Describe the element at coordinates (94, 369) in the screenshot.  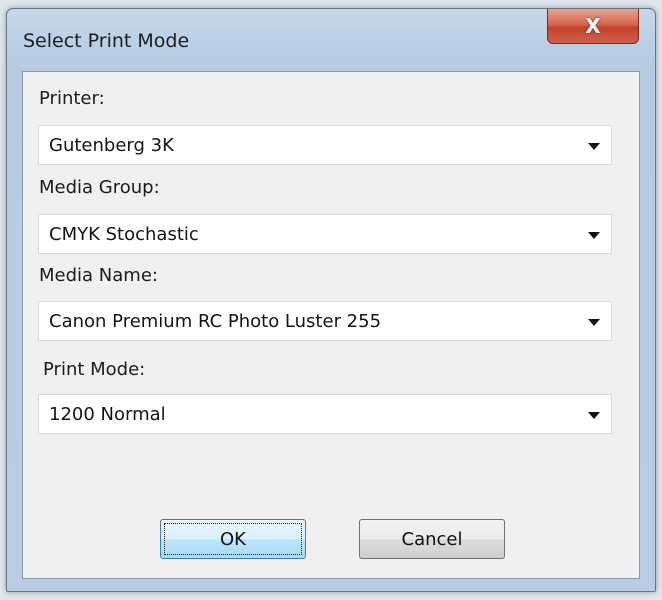
I see `print-mode-label: Print Mode:` at that location.